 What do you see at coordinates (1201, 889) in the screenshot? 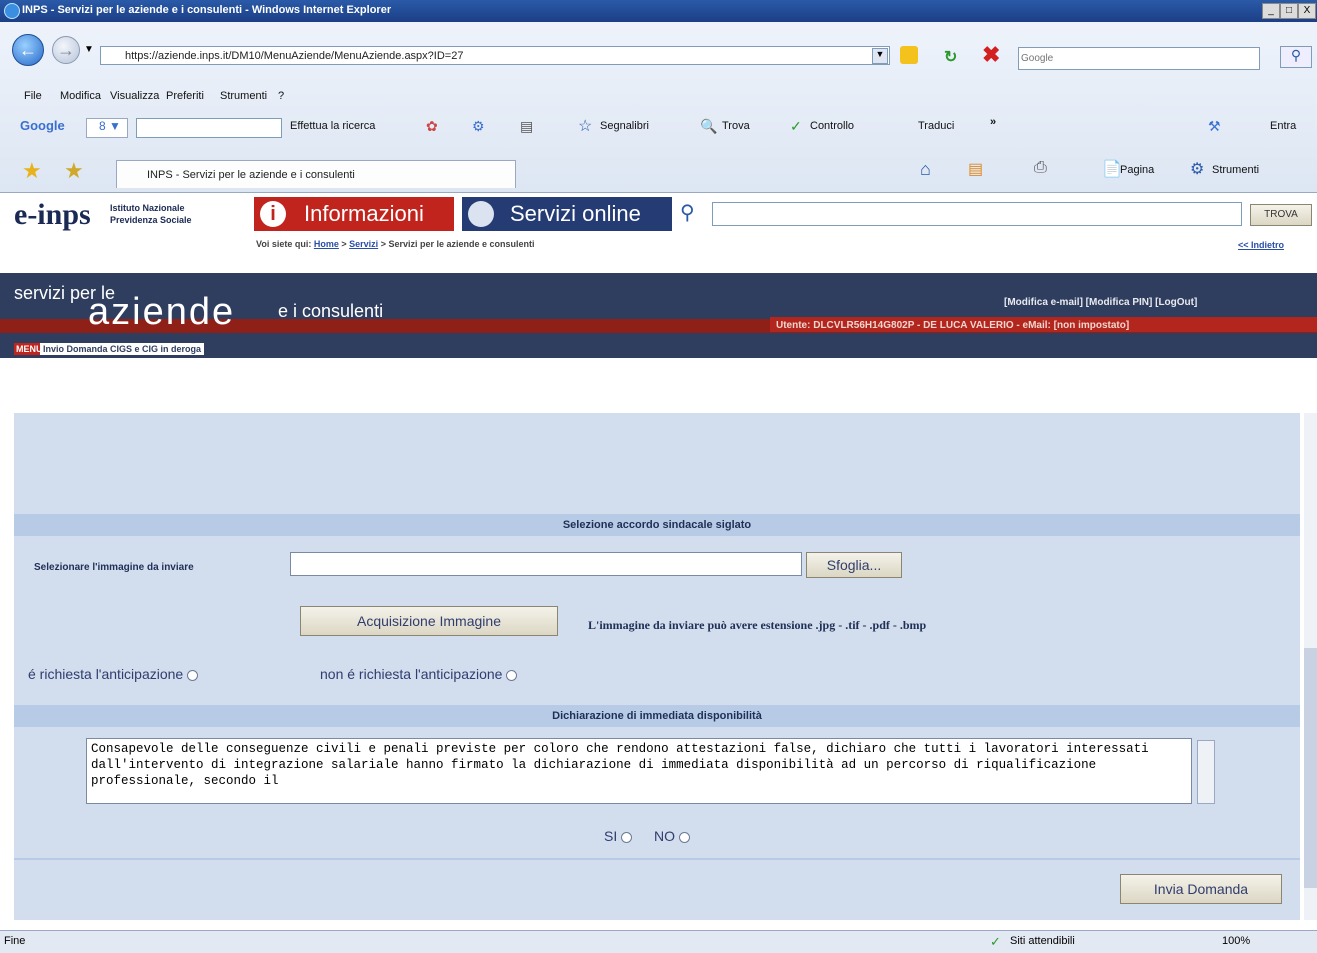
I see `submit-button: Invia Domanda` at bounding box center [1201, 889].